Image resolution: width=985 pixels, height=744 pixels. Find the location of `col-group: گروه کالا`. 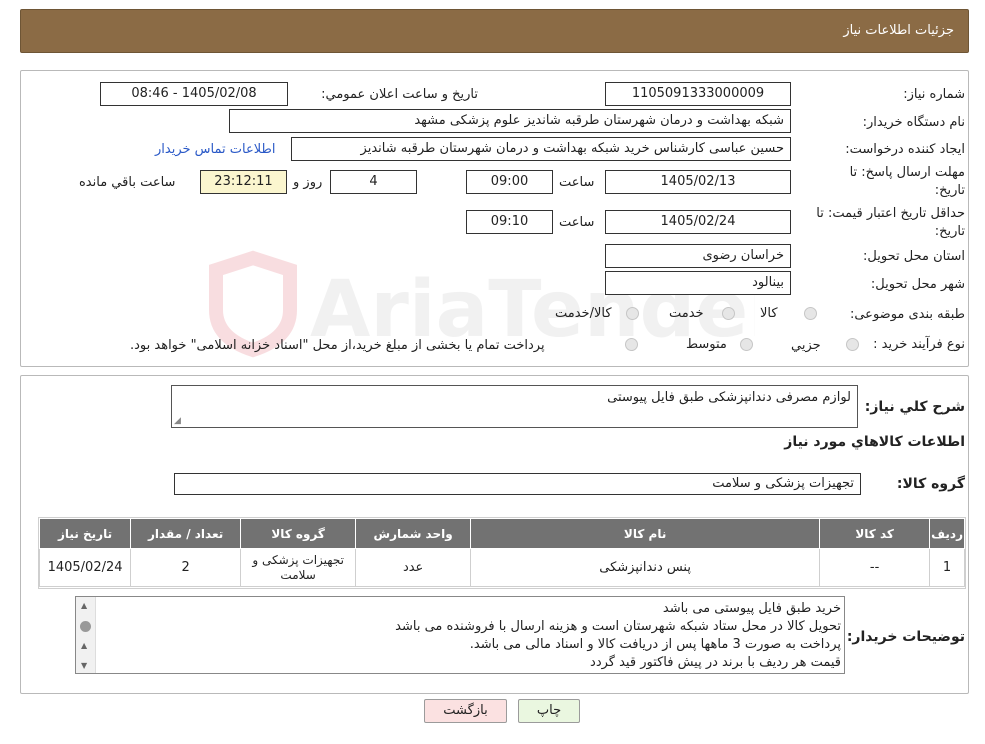

col-group: گروه کالا is located at coordinates (298, 533).